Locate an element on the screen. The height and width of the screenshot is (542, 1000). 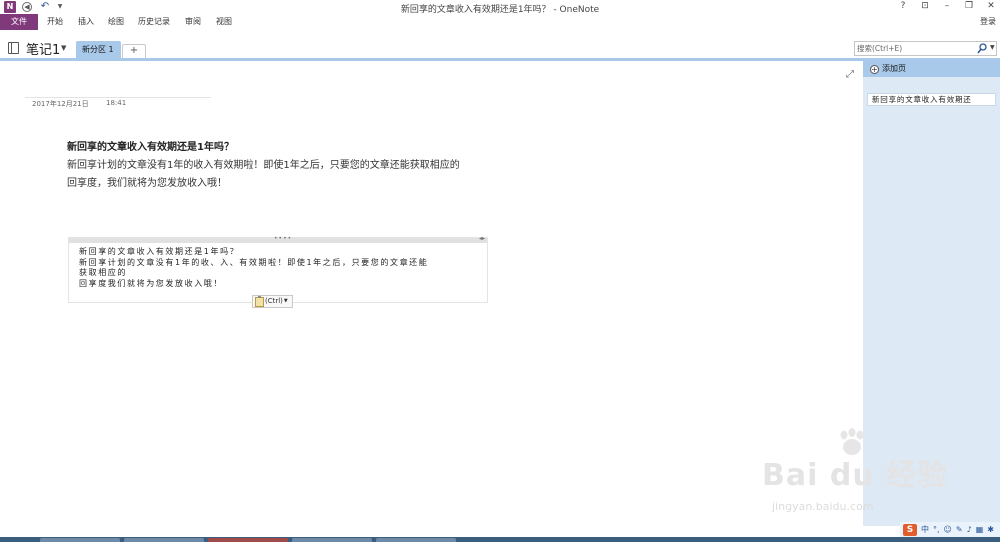
paste-options-label: (Ctrl) is located at coordinates (274, 301).